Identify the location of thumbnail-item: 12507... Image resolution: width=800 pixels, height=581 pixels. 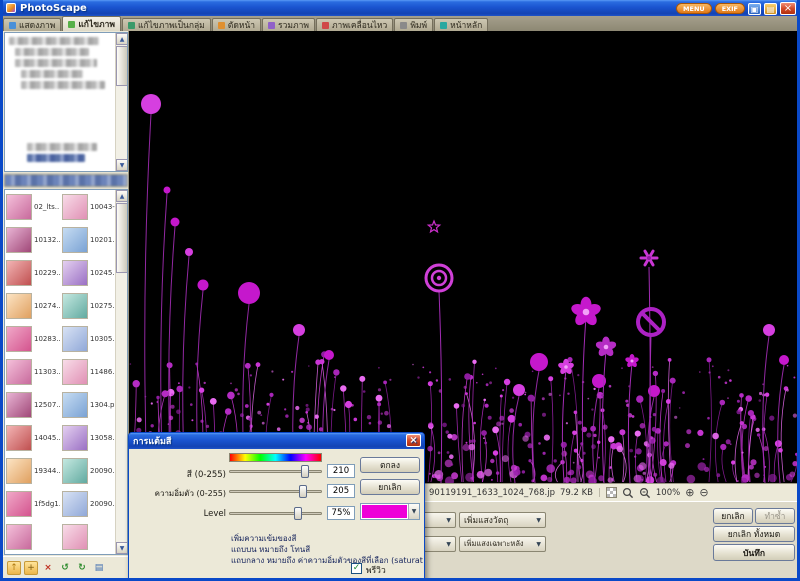
(33, 404).